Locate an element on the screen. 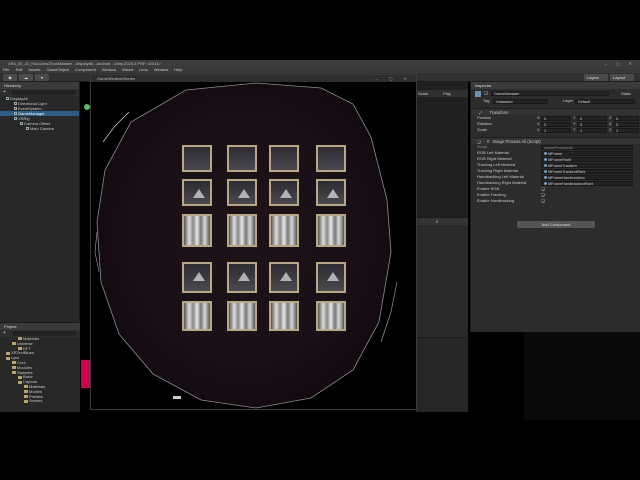 The height and width of the screenshot is (480, 640). console-panel is located at coordinates (442, 374).